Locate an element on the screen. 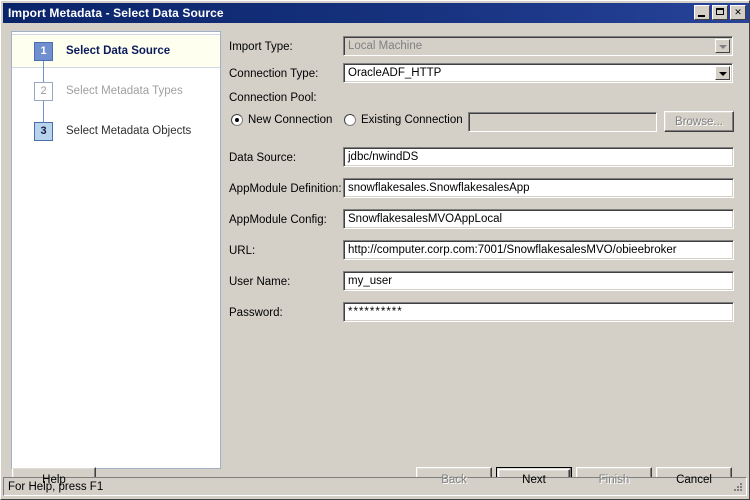 The width and height of the screenshot is (750, 500). import-type-combobox: Local Machine is located at coordinates (538, 46).